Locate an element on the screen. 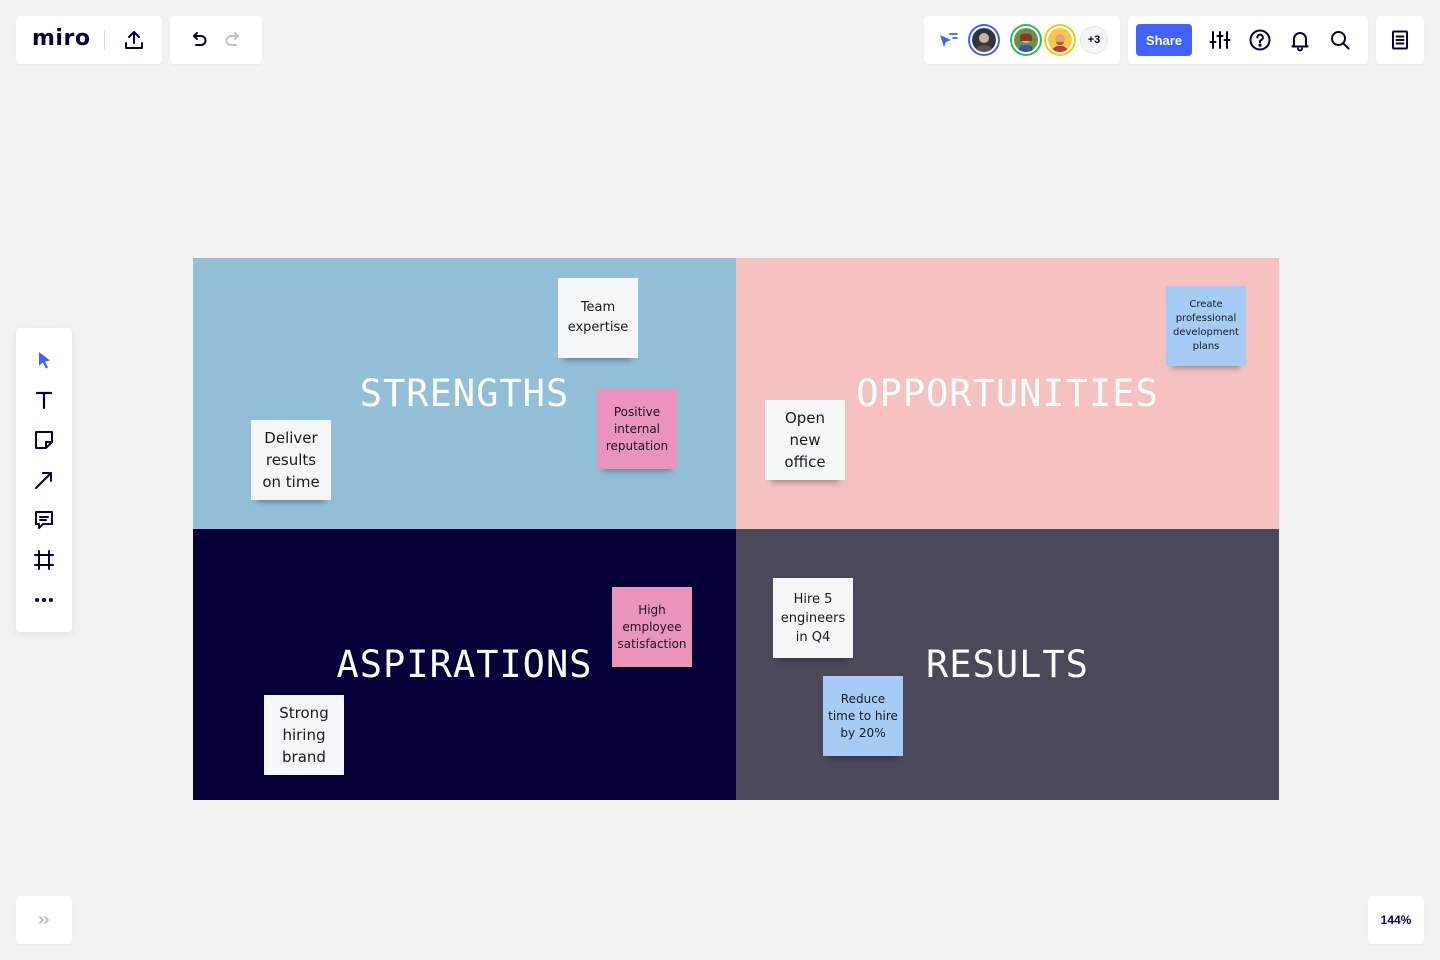 Image resolution: width=1440 pixels, height=960 pixels. tools-panel: Share is located at coordinates (1248, 40).